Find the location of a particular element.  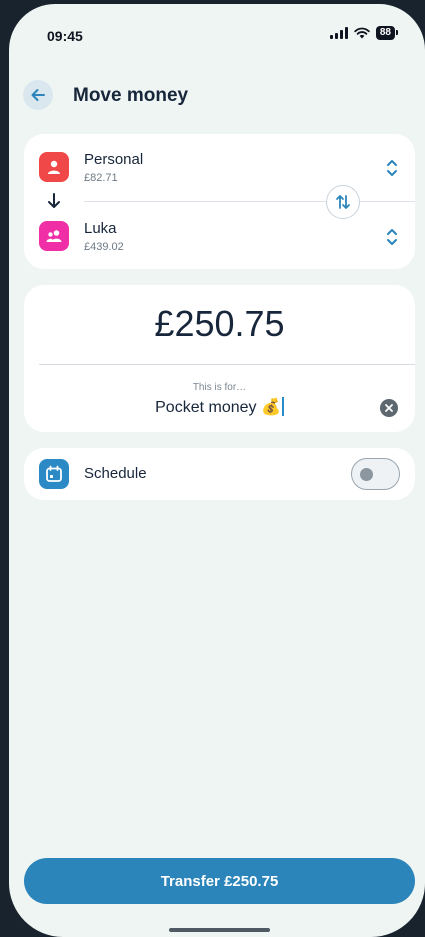

amount-divider is located at coordinates (227, 364).